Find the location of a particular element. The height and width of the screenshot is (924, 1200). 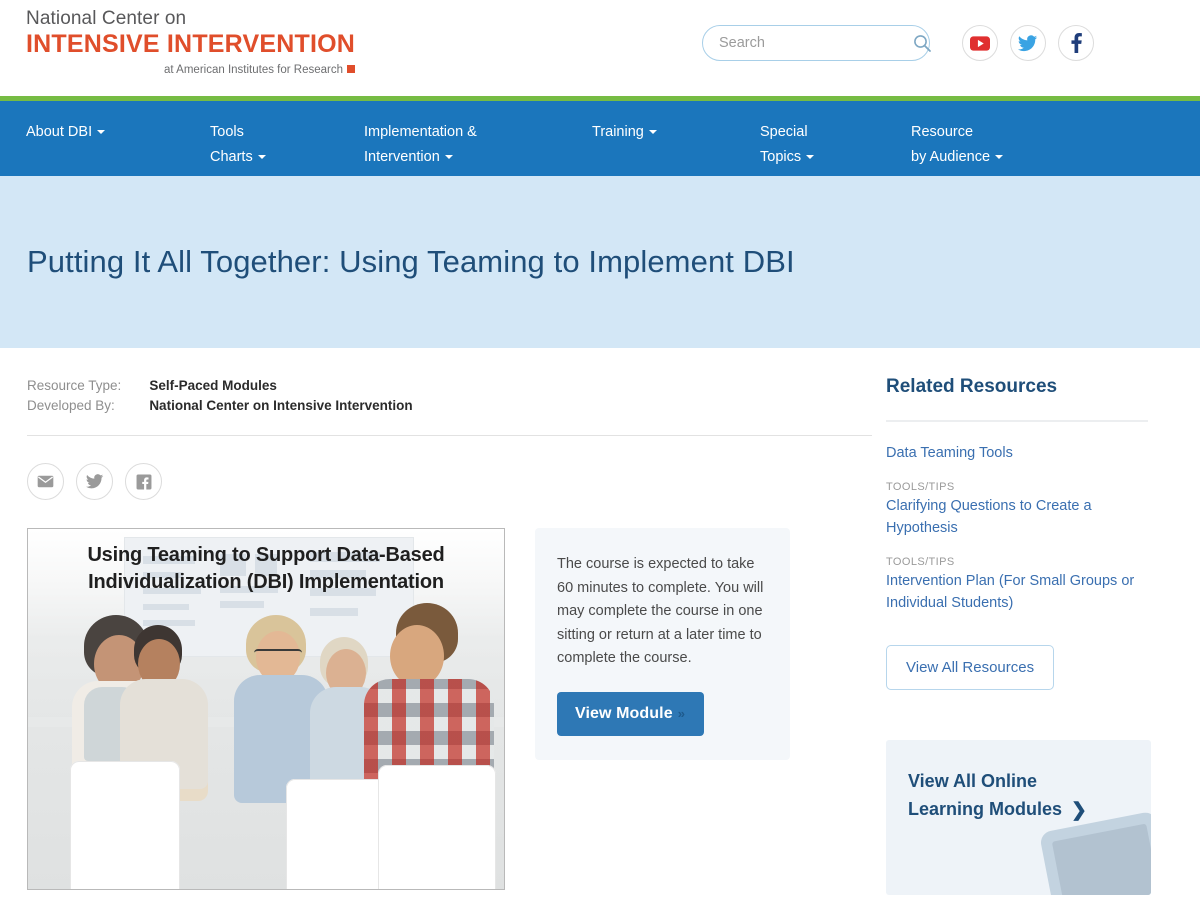

air-square-icon is located at coordinates (351, 69).